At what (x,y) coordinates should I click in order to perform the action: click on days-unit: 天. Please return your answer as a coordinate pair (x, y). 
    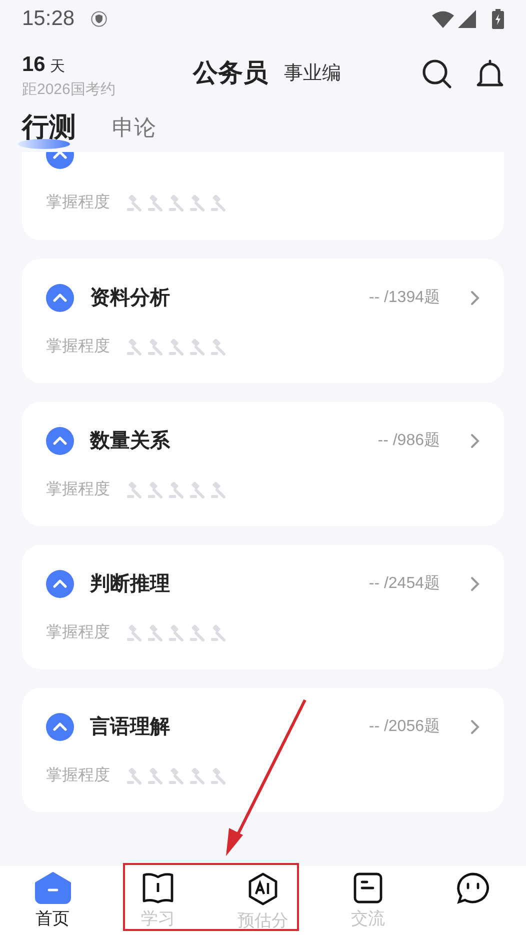
    Looking at the image, I should click on (57, 67).